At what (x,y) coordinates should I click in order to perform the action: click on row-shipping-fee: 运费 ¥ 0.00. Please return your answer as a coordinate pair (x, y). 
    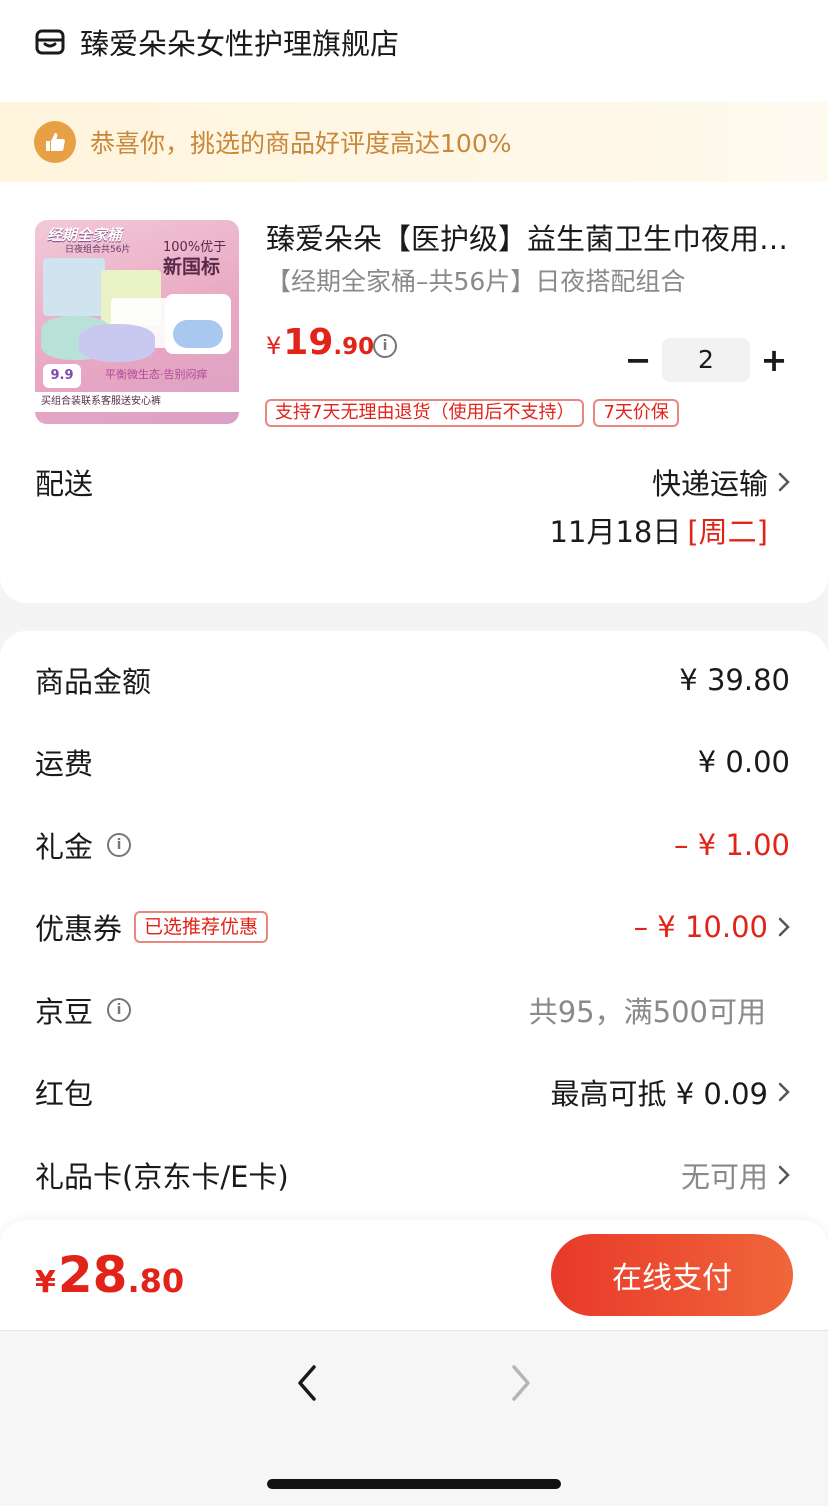
    Looking at the image, I should click on (412, 762).